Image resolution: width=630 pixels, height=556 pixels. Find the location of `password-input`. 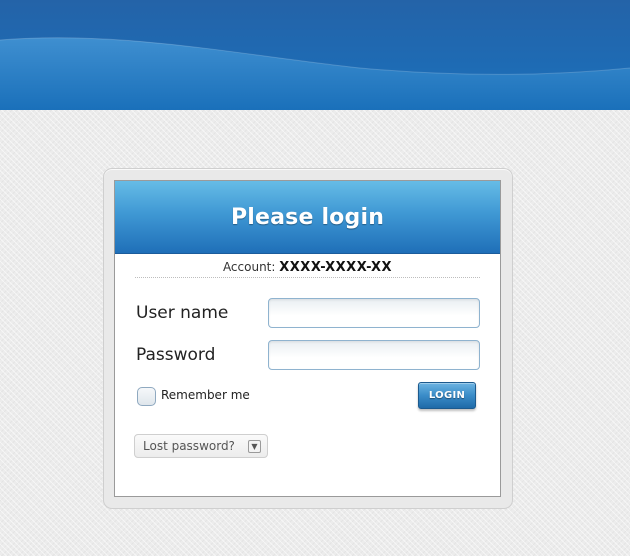

password-input is located at coordinates (374, 355).